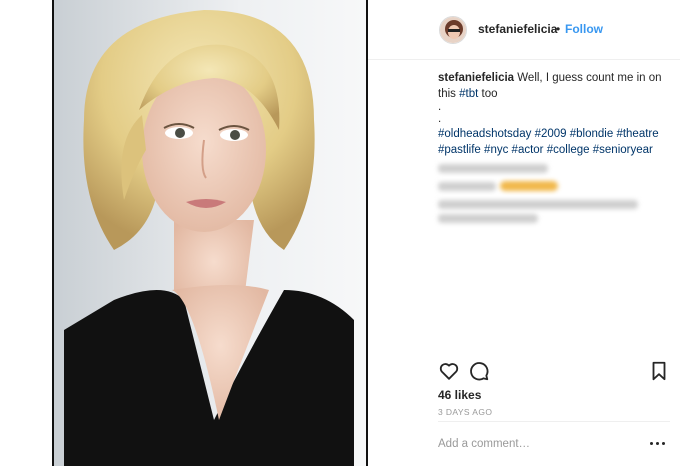 This screenshot has width=680, height=466. What do you see at coordinates (637, 134) in the screenshot?
I see `hashtag: #theatre` at bounding box center [637, 134].